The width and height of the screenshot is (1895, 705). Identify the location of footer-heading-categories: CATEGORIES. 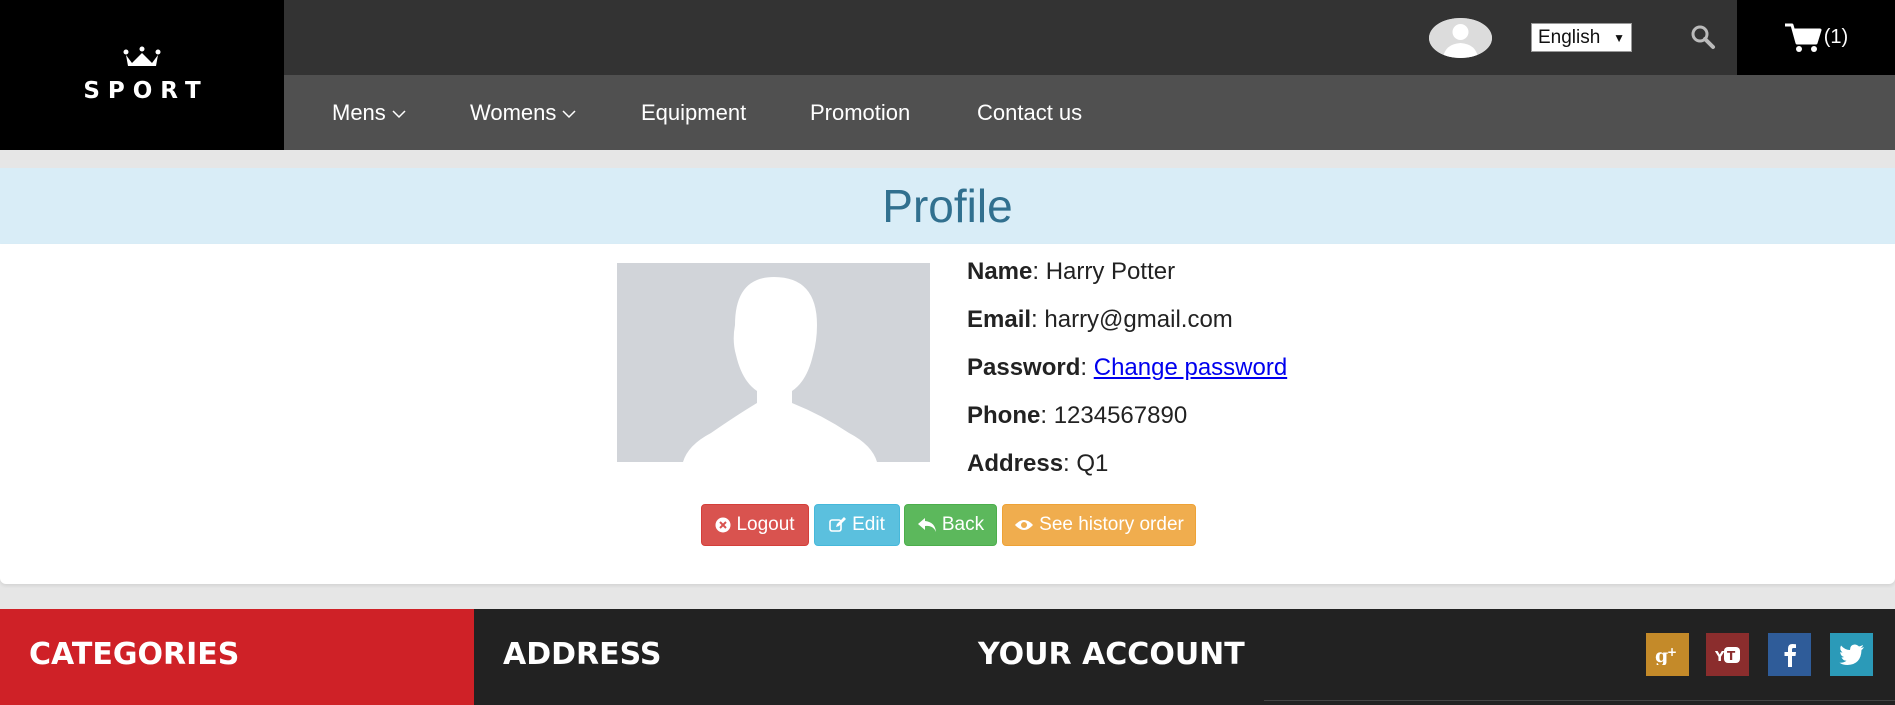
(134, 654).